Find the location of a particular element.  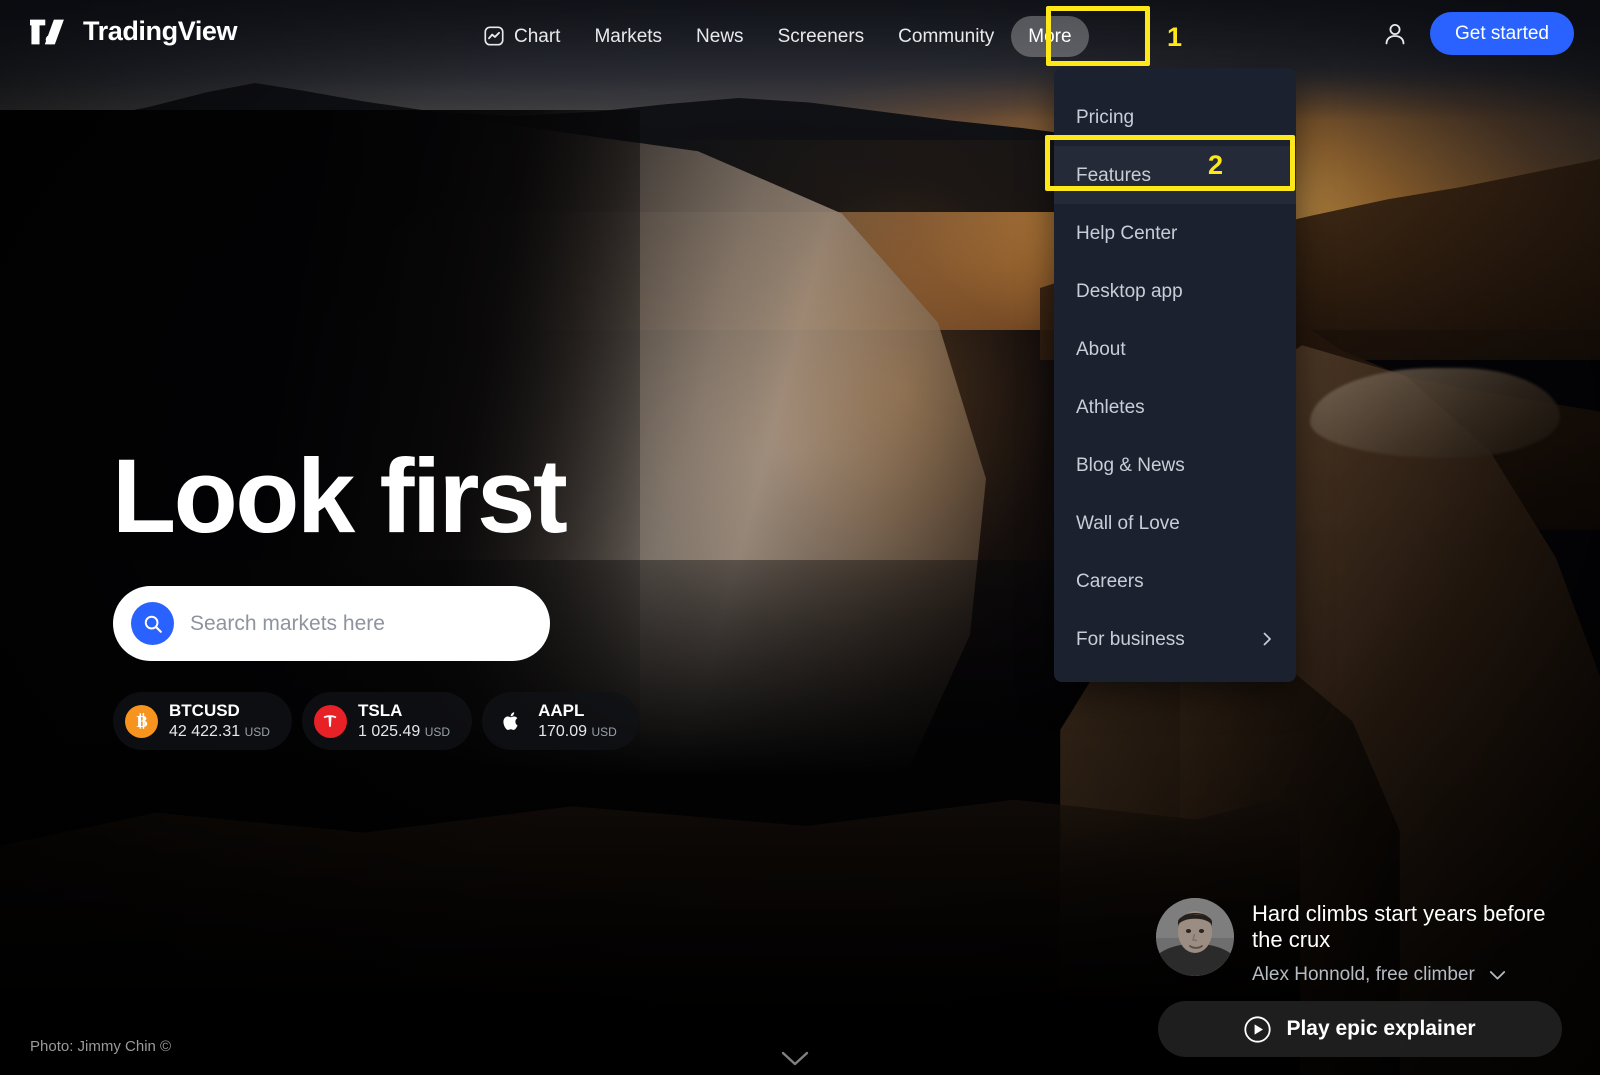

brand-logo: TradingView is located at coordinates (134, 31).